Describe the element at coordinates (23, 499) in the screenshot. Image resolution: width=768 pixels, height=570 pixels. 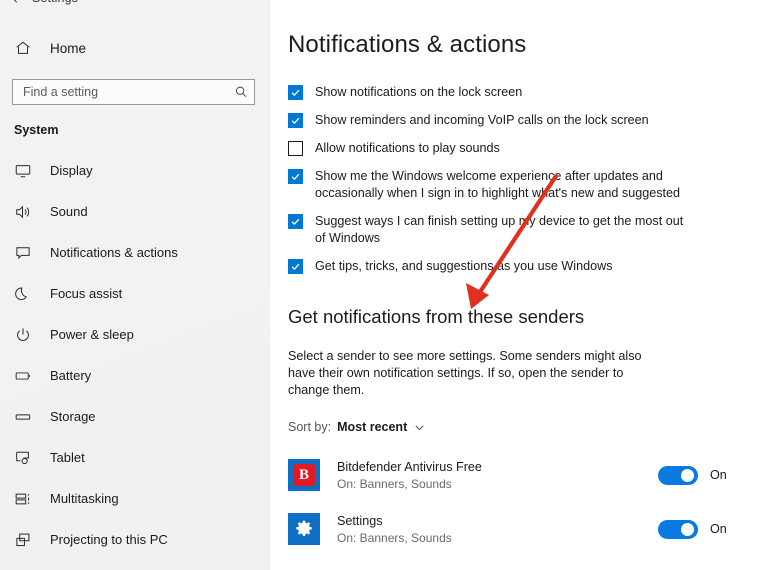
I see `multitasking-icon` at that location.